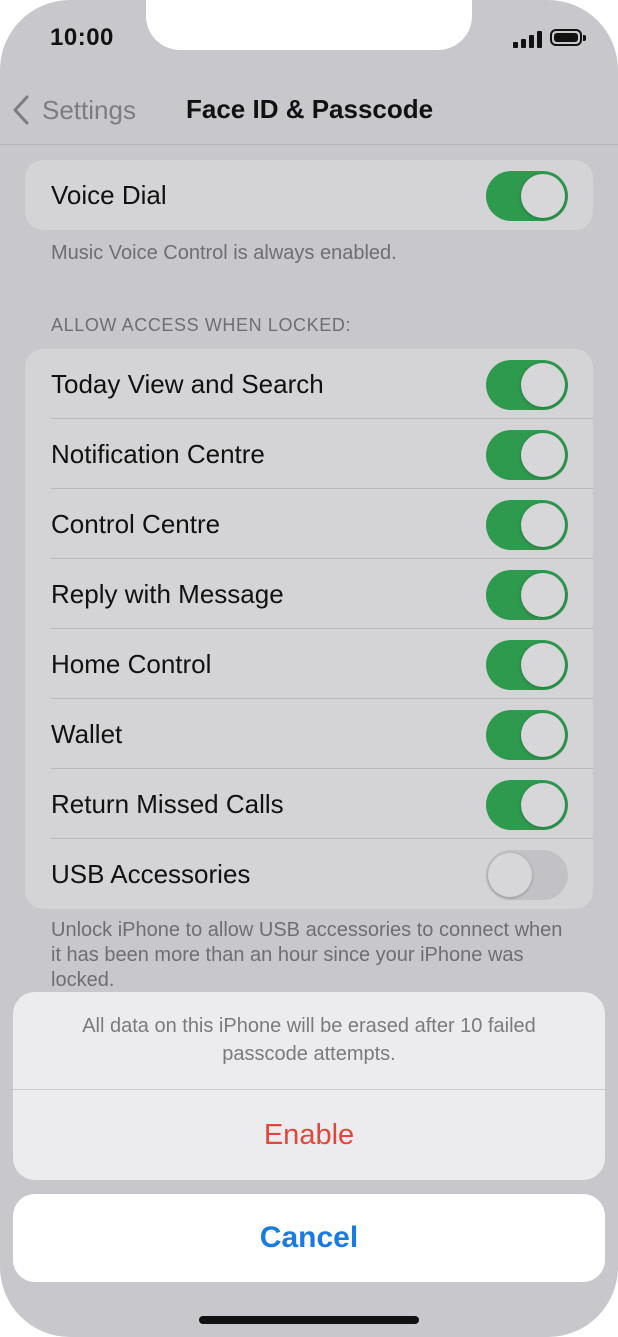 Image resolution: width=618 pixels, height=1337 pixels. Describe the element at coordinates (309, 1135) in the screenshot. I see `enable-button: Enable` at that location.